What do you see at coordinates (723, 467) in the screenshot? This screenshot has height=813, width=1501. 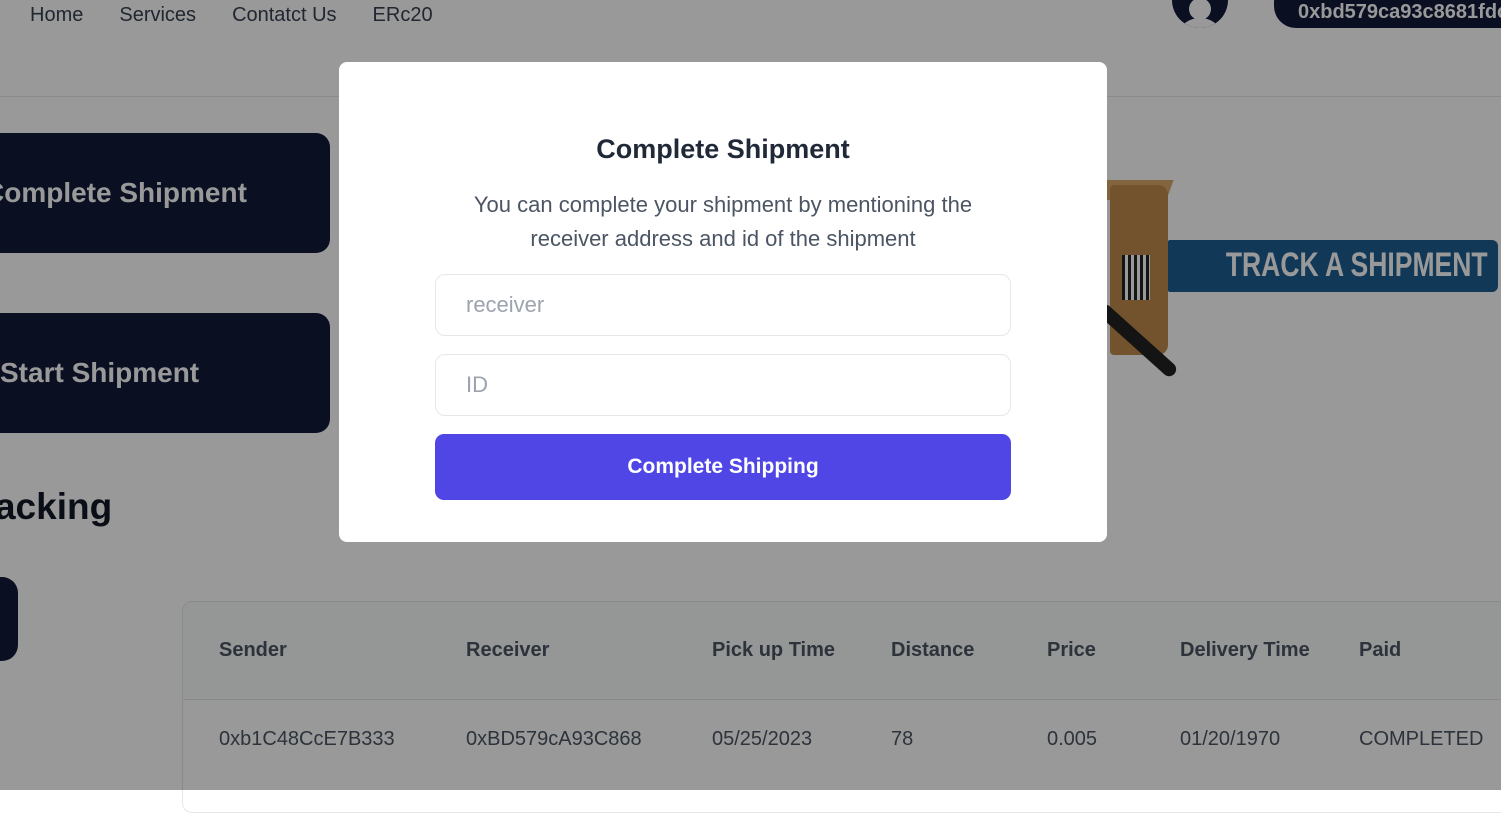 I see `complete-shipping-button: Complete Shipping` at bounding box center [723, 467].